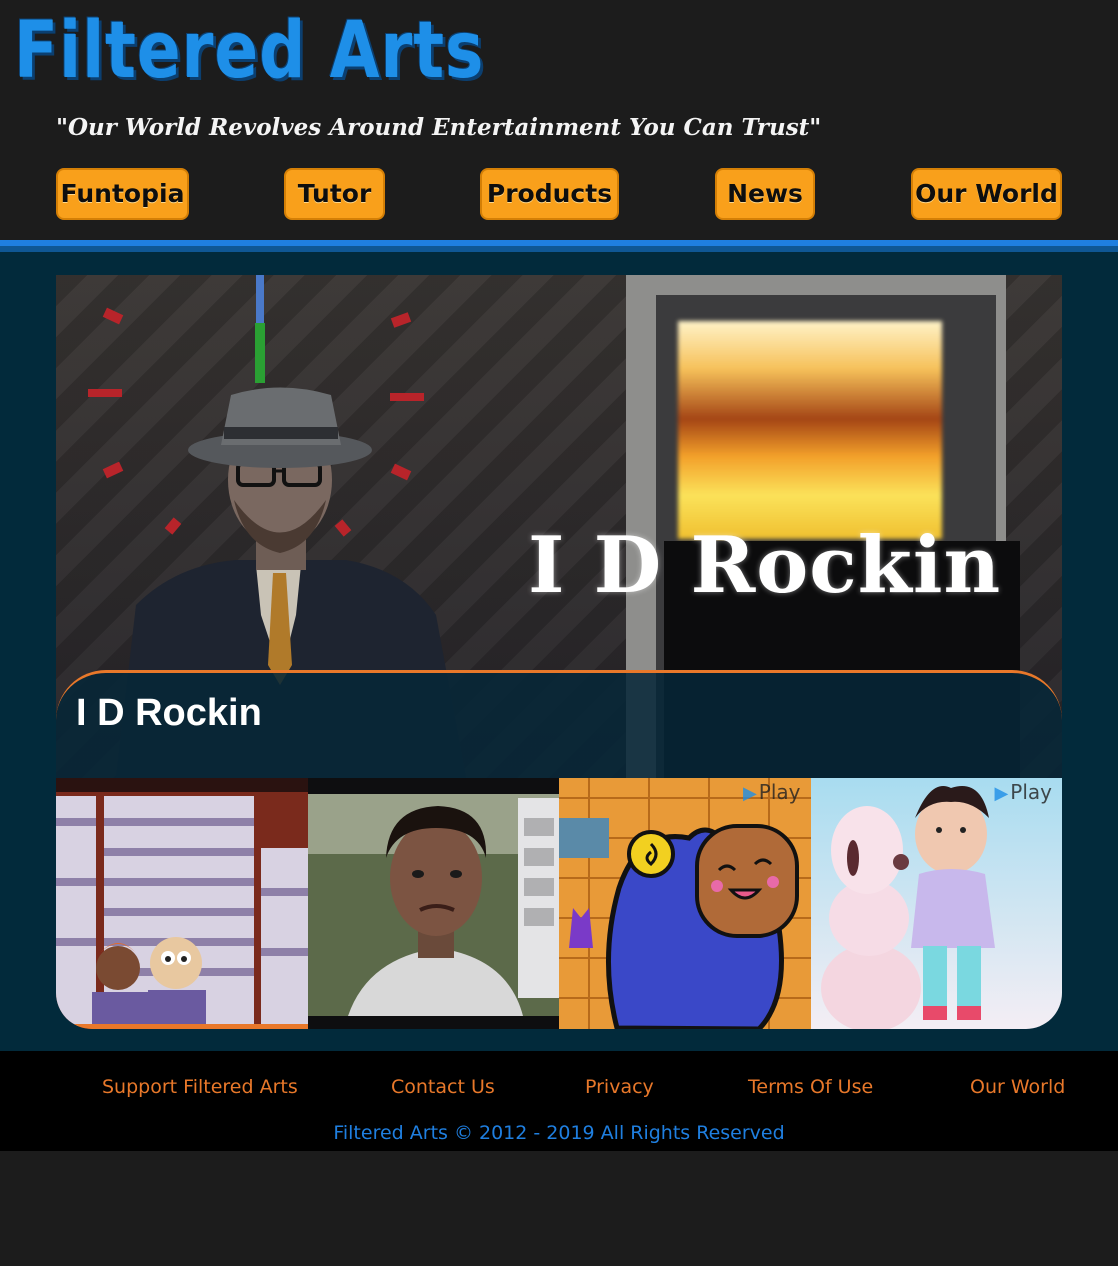 The width and height of the screenshot is (1118, 1266). I want to click on thumbnail-4: ▶ Play, so click(936, 903).